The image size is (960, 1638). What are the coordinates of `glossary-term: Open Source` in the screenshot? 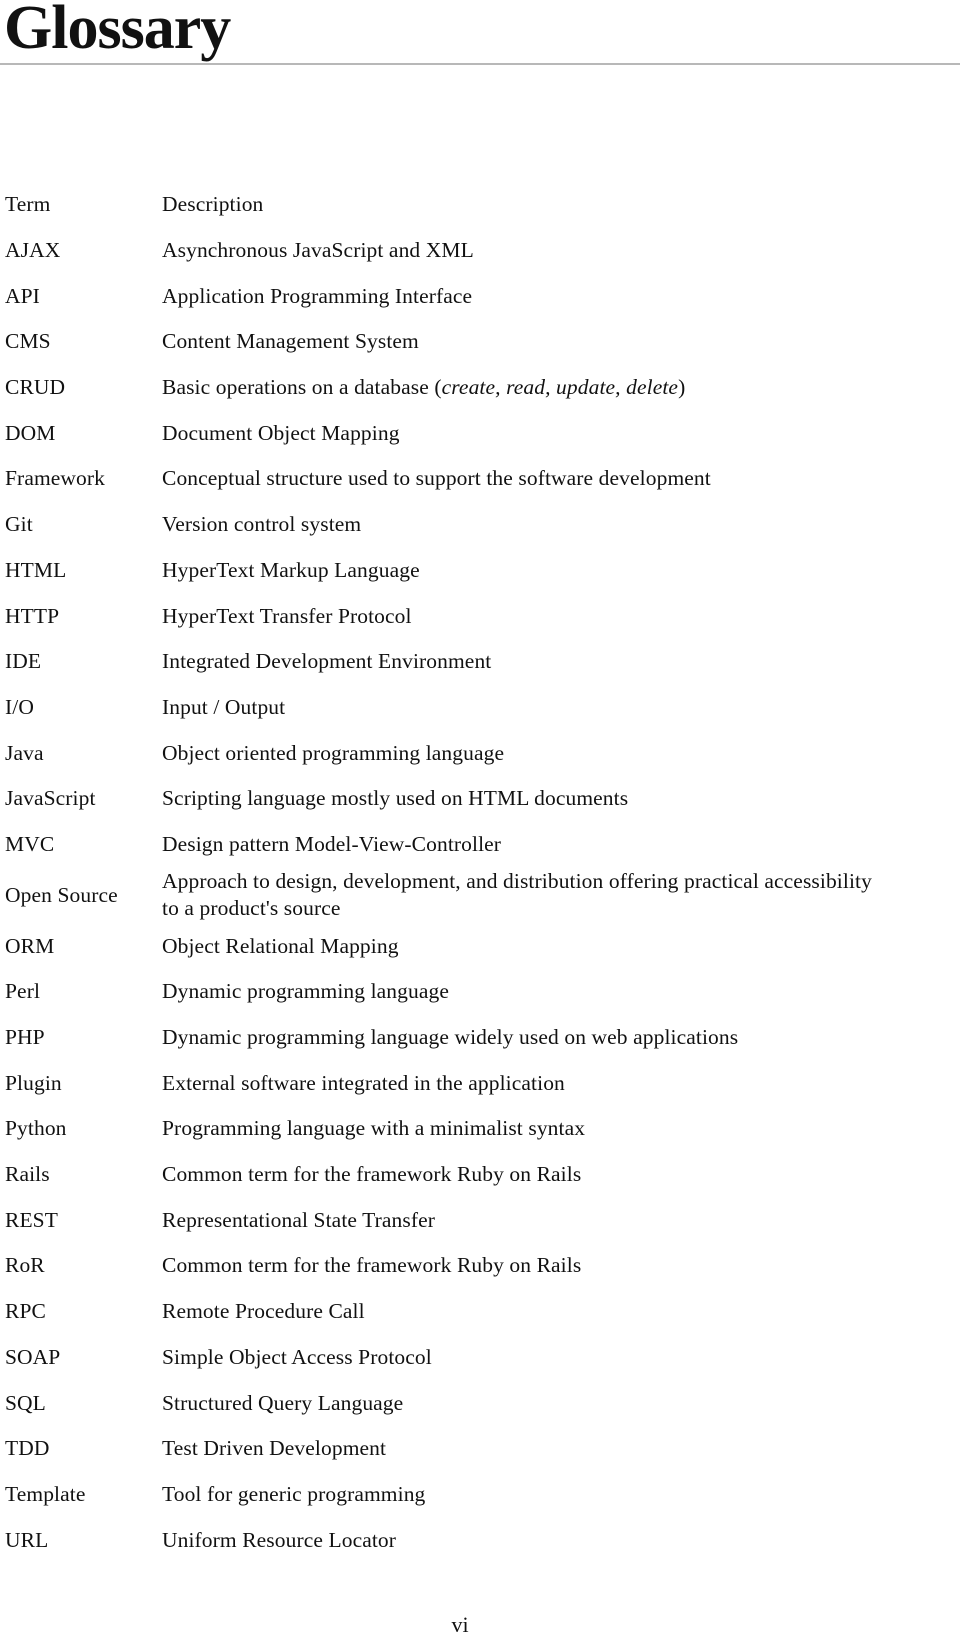 It's located at (61, 894).